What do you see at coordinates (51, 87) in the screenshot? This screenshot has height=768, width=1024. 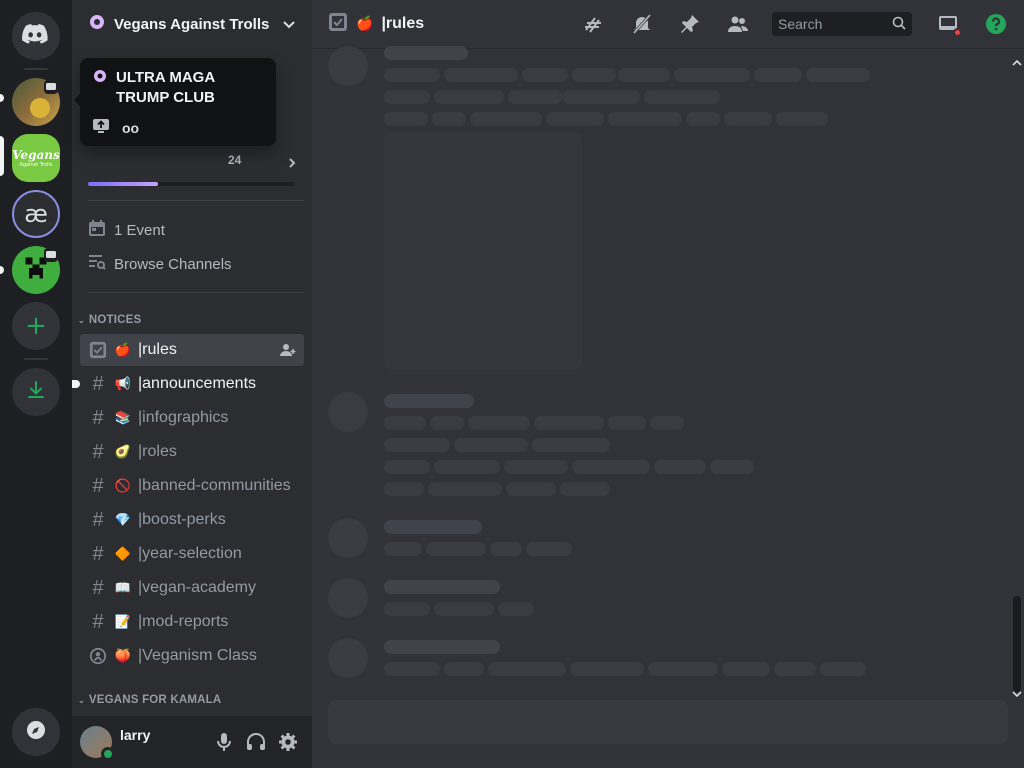 I see `voice-badge-icon` at bounding box center [51, 87].